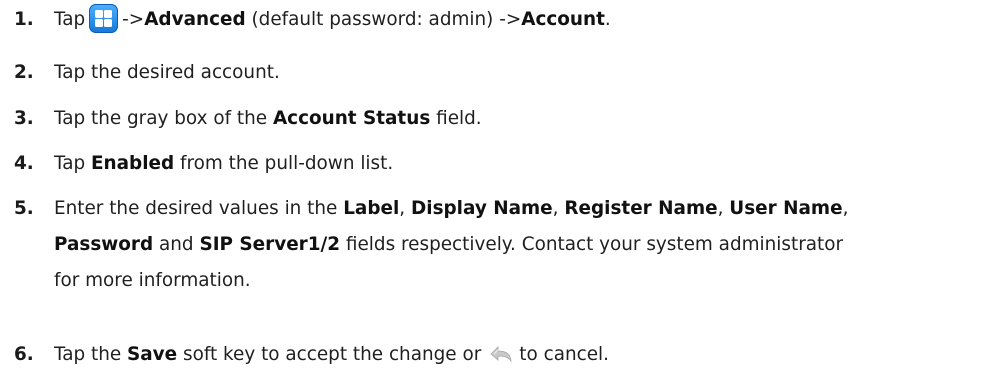 This screenshot has height=378, width=1005. Describe the element at coordinates (641, 208) in the screenshot. I see `step-bold-register-name: Register Name` at that location.